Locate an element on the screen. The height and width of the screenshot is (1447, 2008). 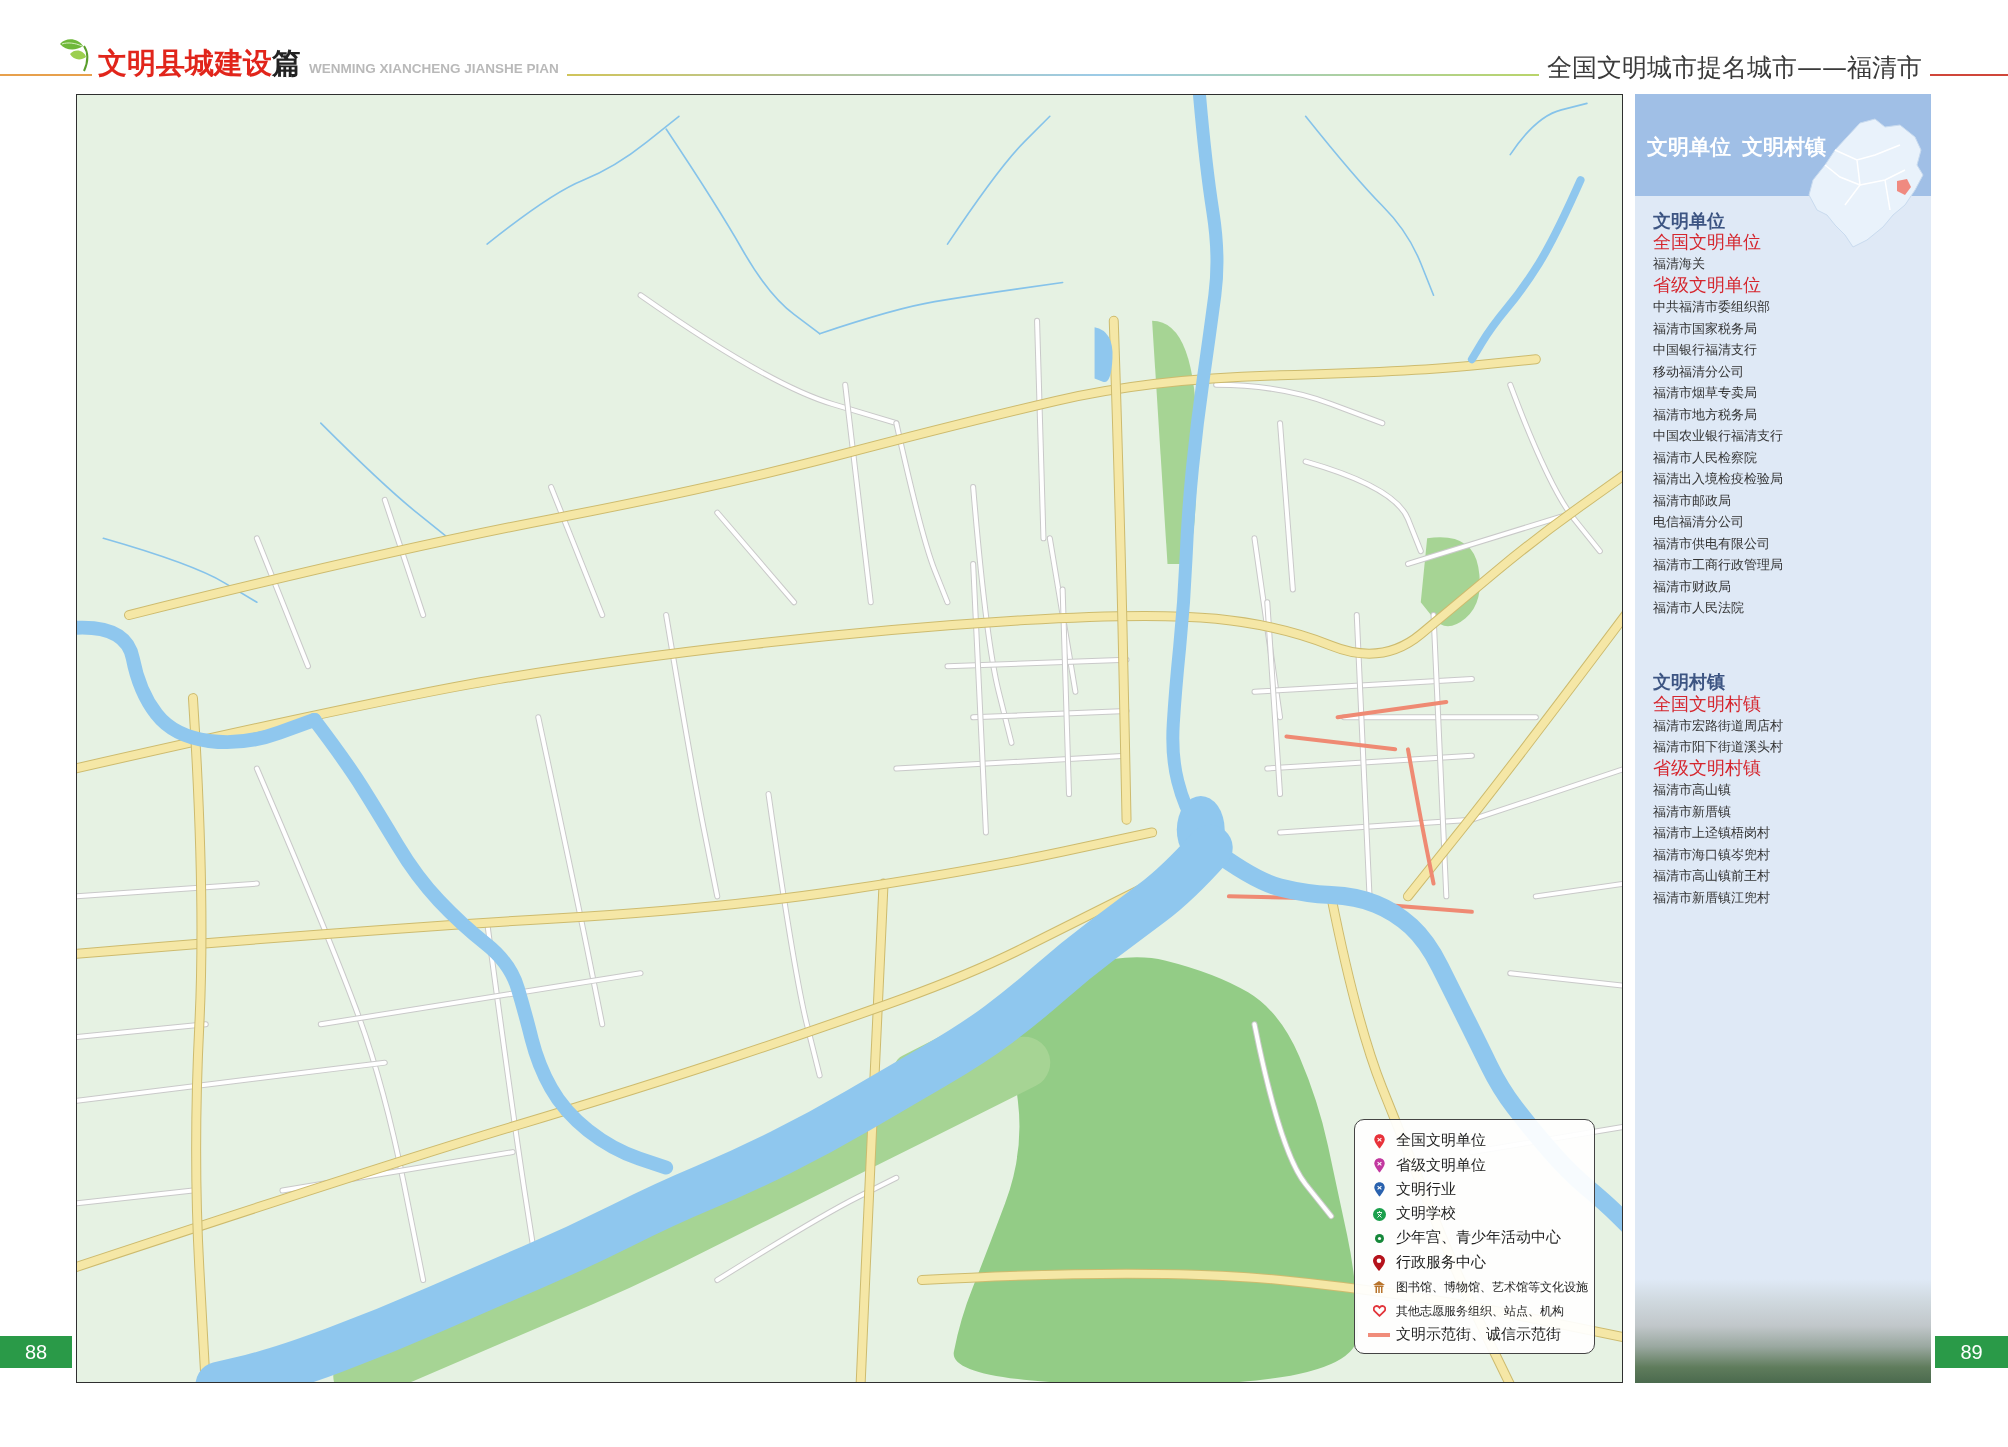
group-heading: 全国文明单位 is located at coordinates (1707, 242).